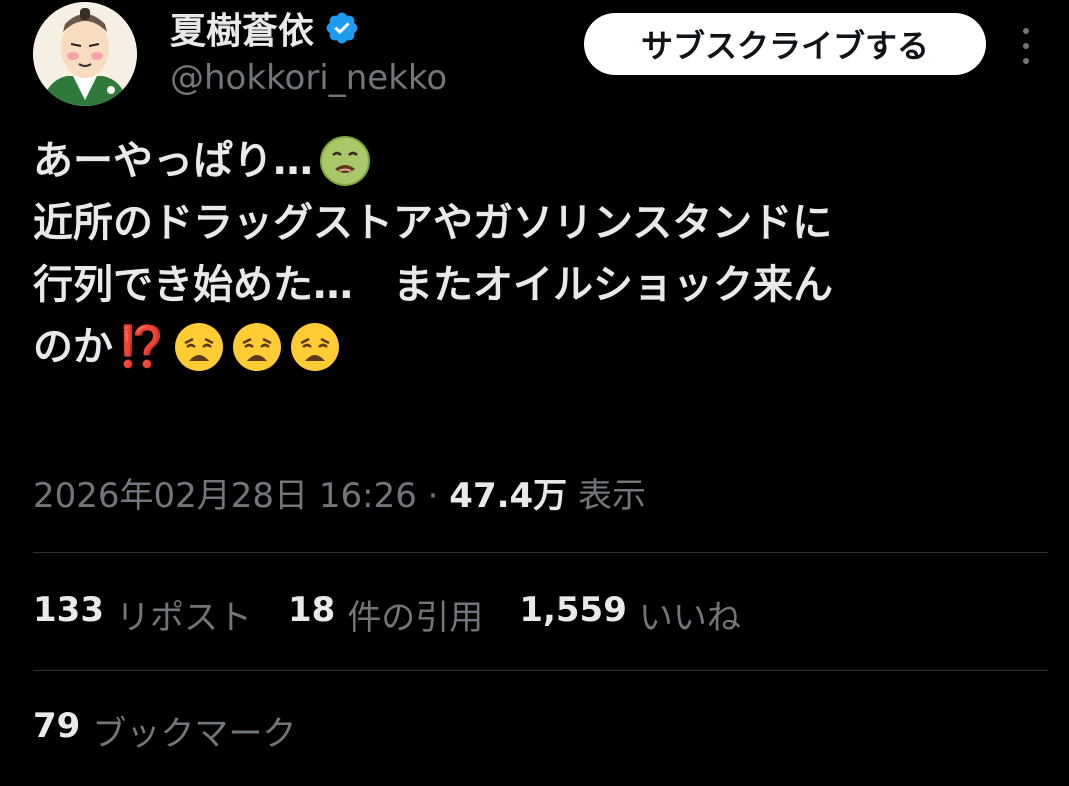 The height and width of the screenshot is (786, 1069). Describe the element at coordinates (689, 618) in the screenshot. I see `likes-label: いいね` at that location.